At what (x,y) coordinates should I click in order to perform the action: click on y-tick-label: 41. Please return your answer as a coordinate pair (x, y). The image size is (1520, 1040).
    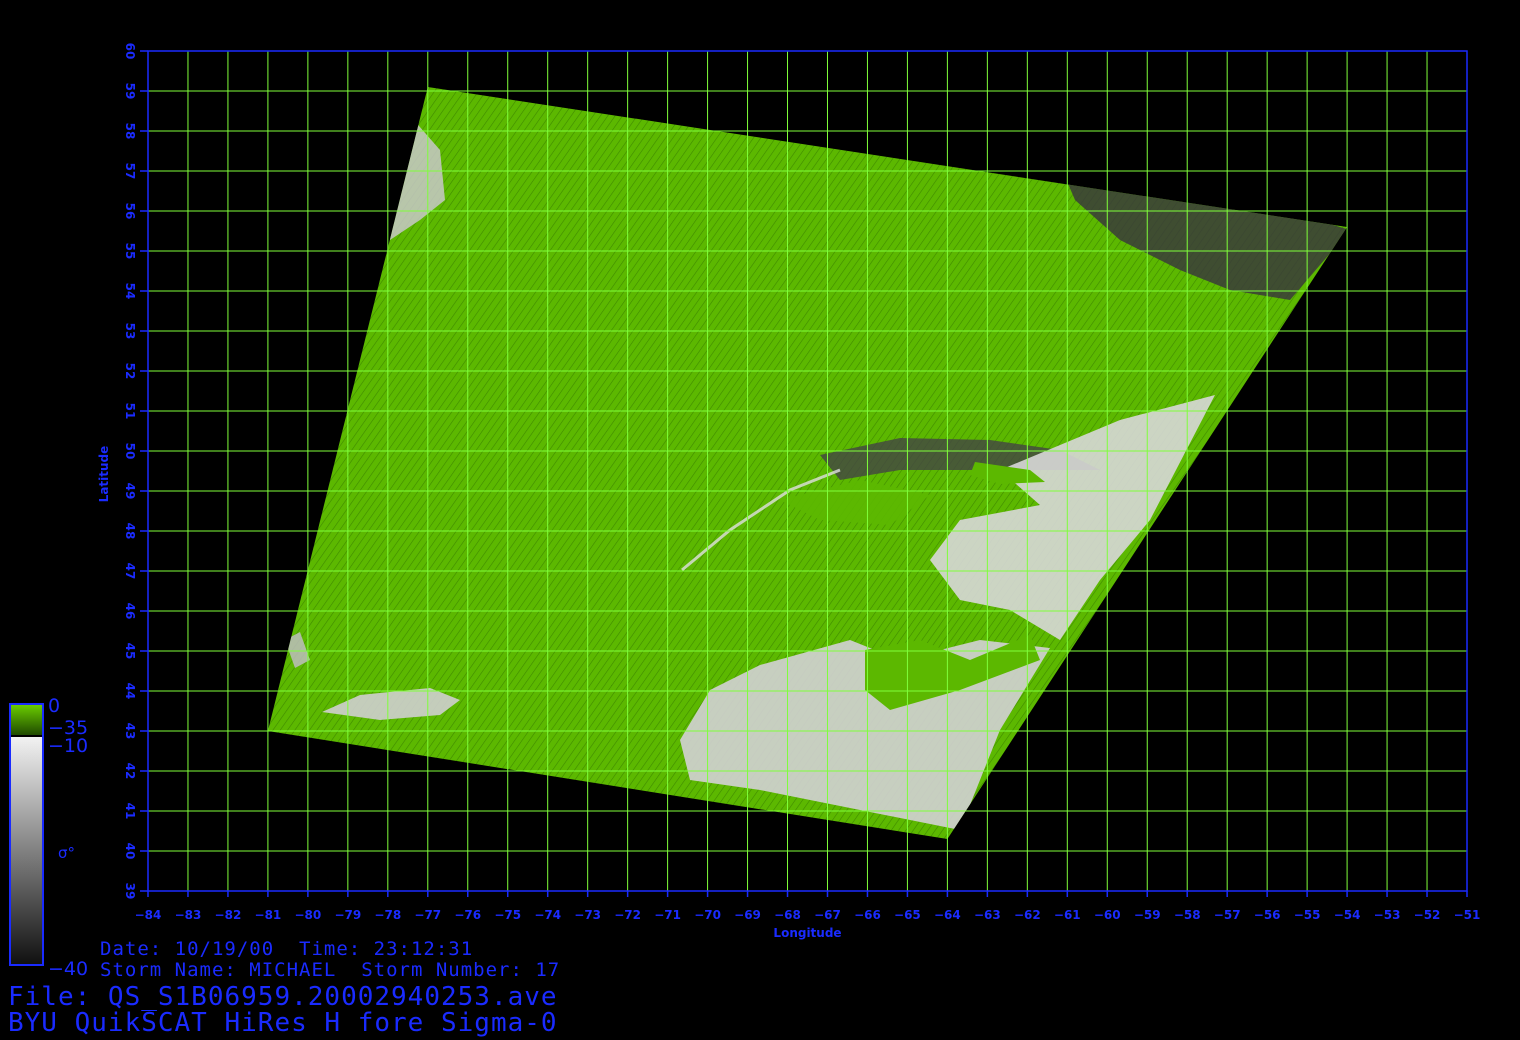
    Looking at the image, I should click on (130, 811).